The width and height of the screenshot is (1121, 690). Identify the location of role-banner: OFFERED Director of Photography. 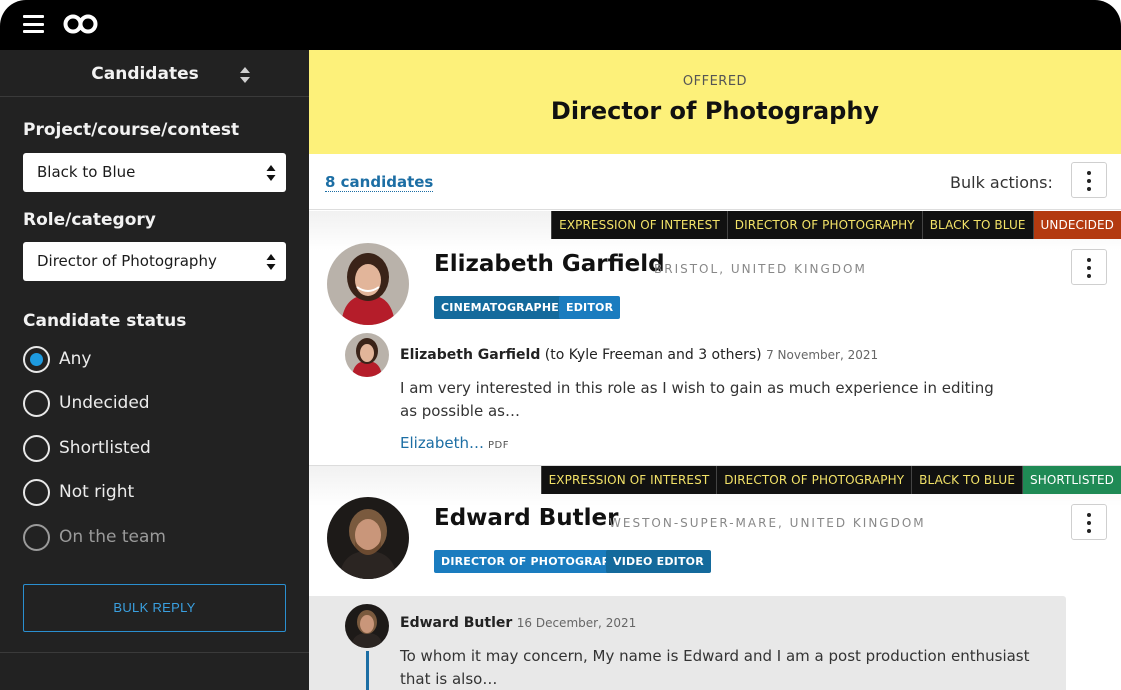
(715, 102).